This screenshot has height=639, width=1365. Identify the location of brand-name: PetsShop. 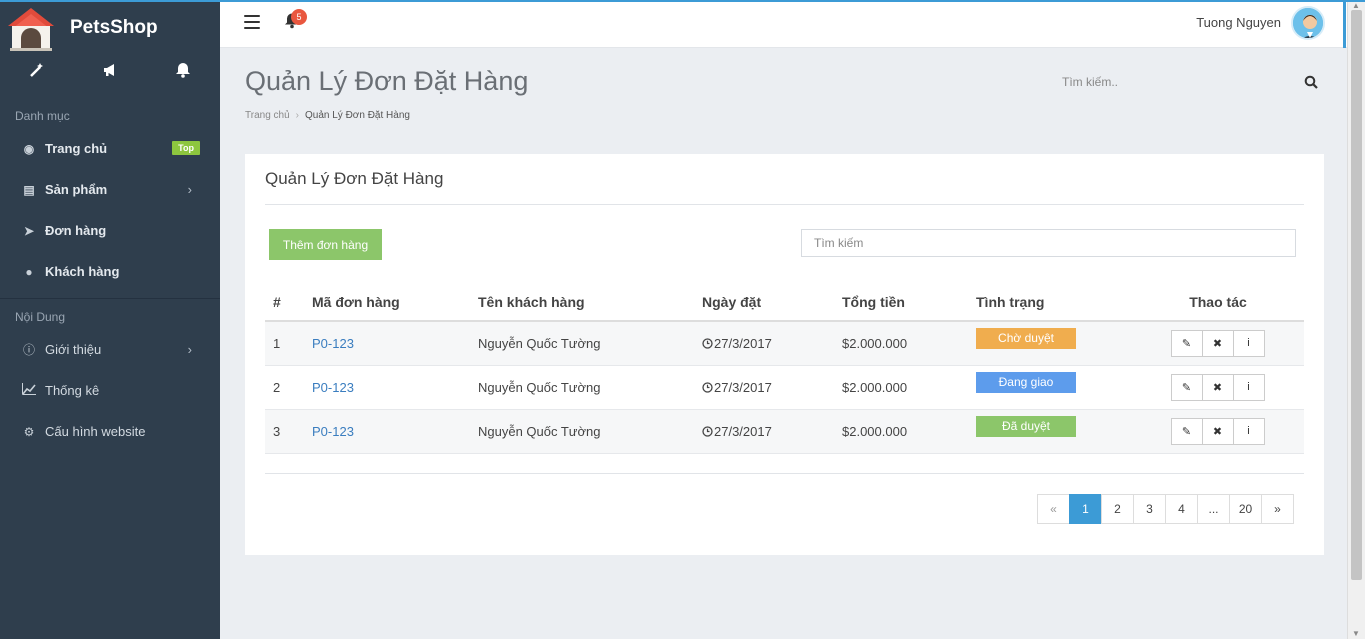
(114, 27).